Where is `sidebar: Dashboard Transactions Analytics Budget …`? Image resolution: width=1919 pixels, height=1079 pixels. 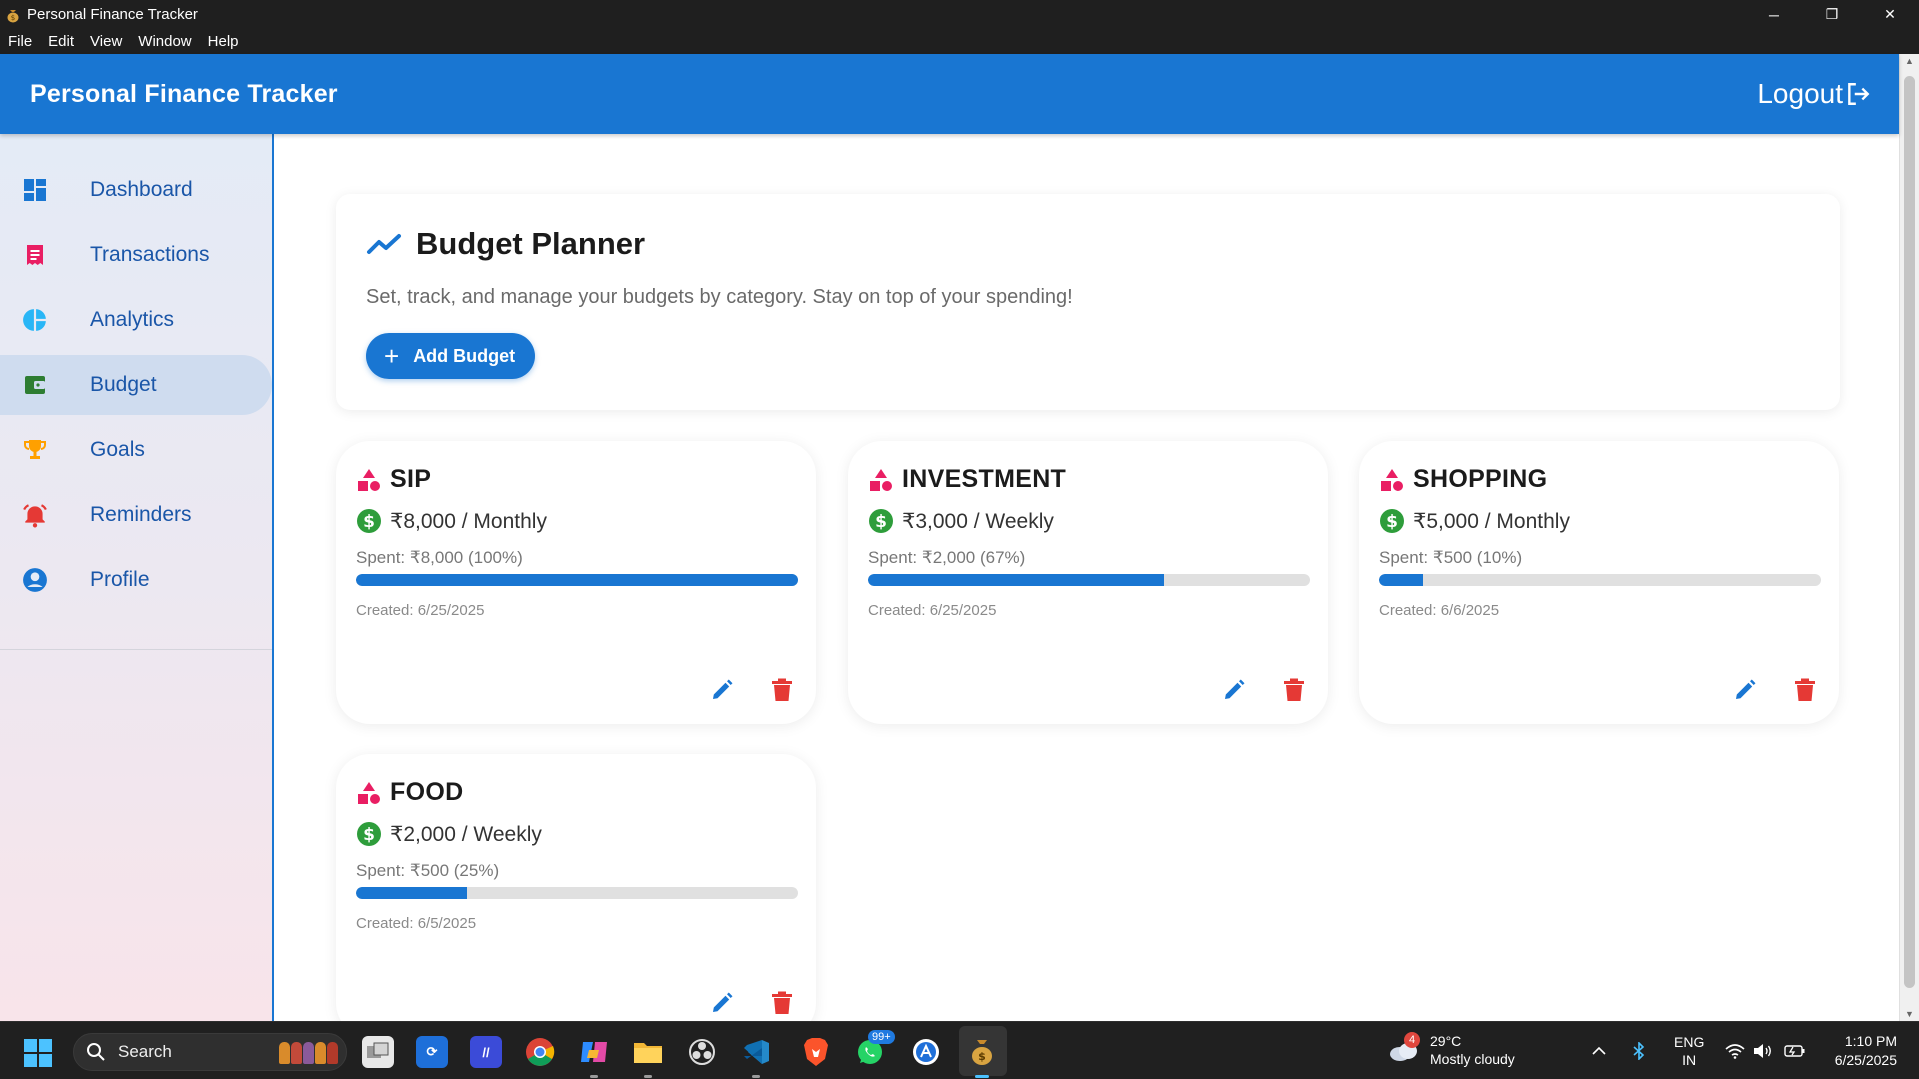
sidebar: Dashboard Transactions Analytics Budget … is located at coordinates (137, 577).